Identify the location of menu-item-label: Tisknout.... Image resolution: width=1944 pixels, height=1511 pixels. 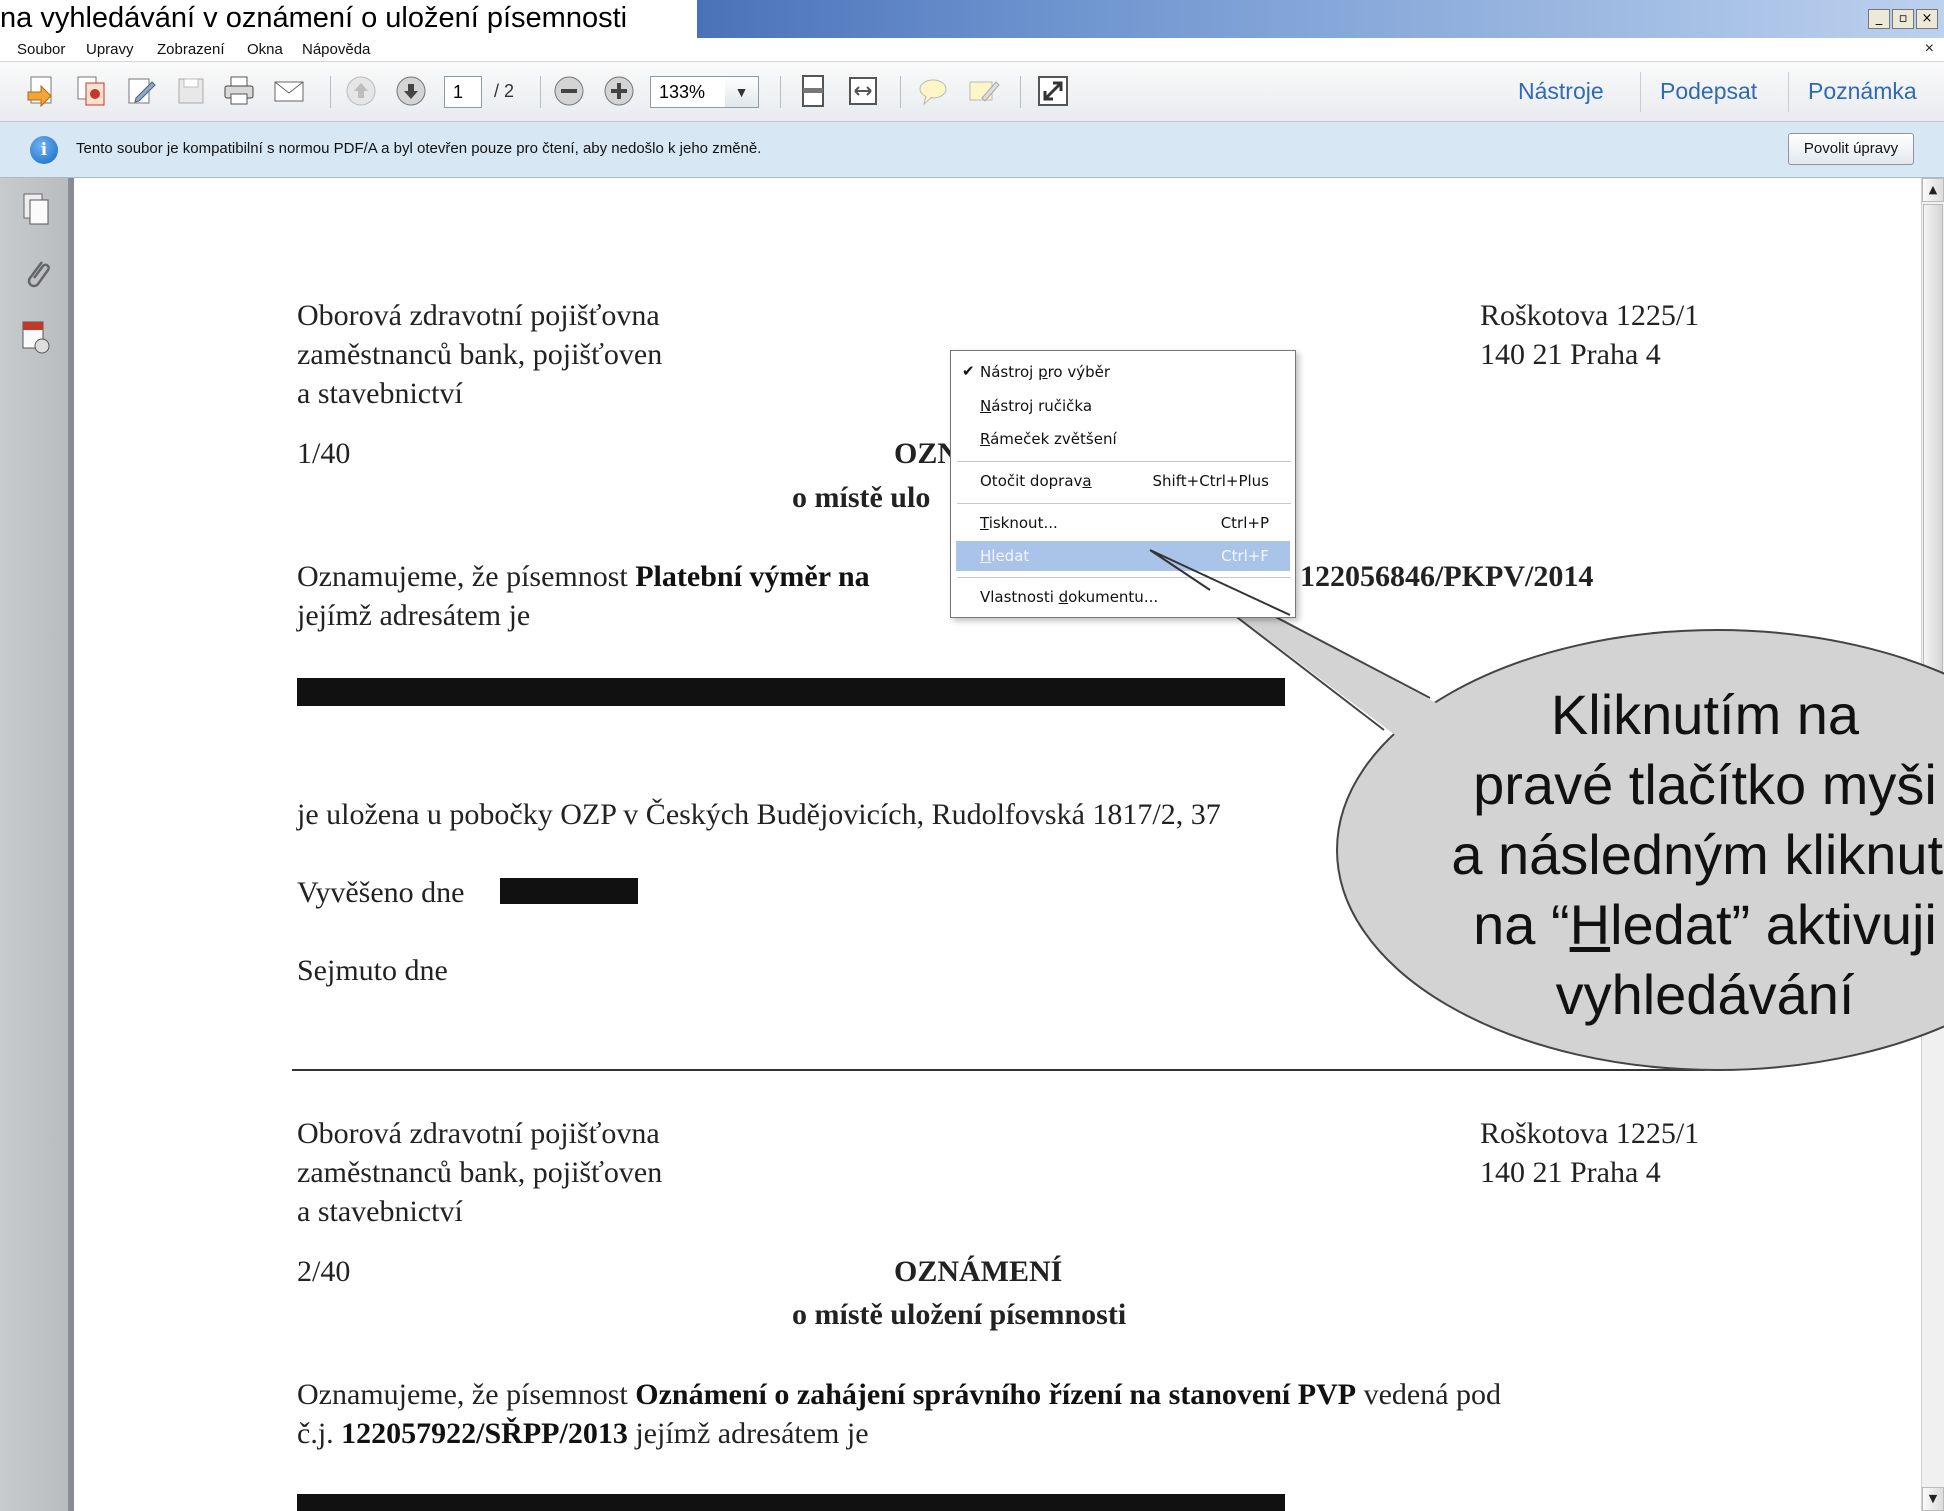
(1019, 523).